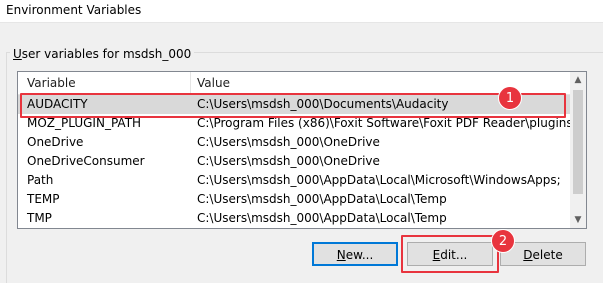  Describe the element at coordinates (55, 142) in the screenshot. I see `variable-name: OneDrive` at that location.